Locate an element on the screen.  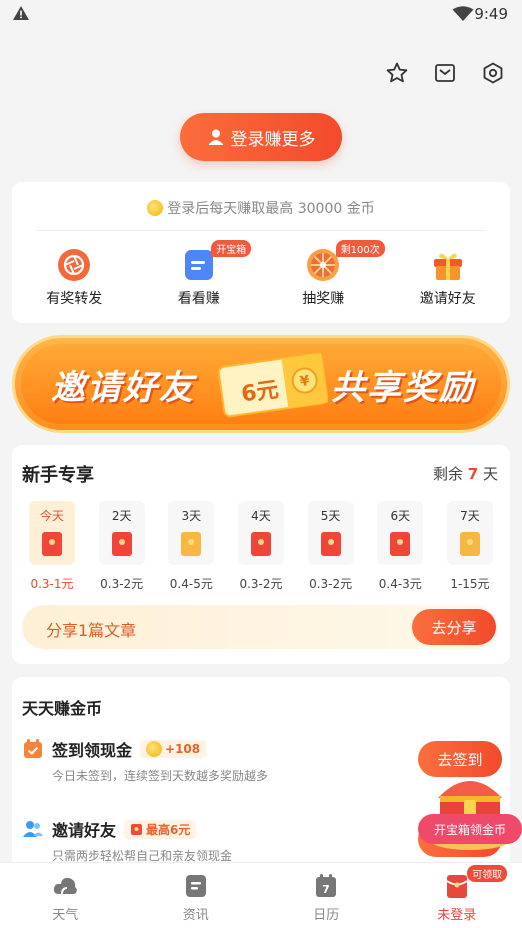
day-reward-box: 2天 is located at coordinates (121, 533).